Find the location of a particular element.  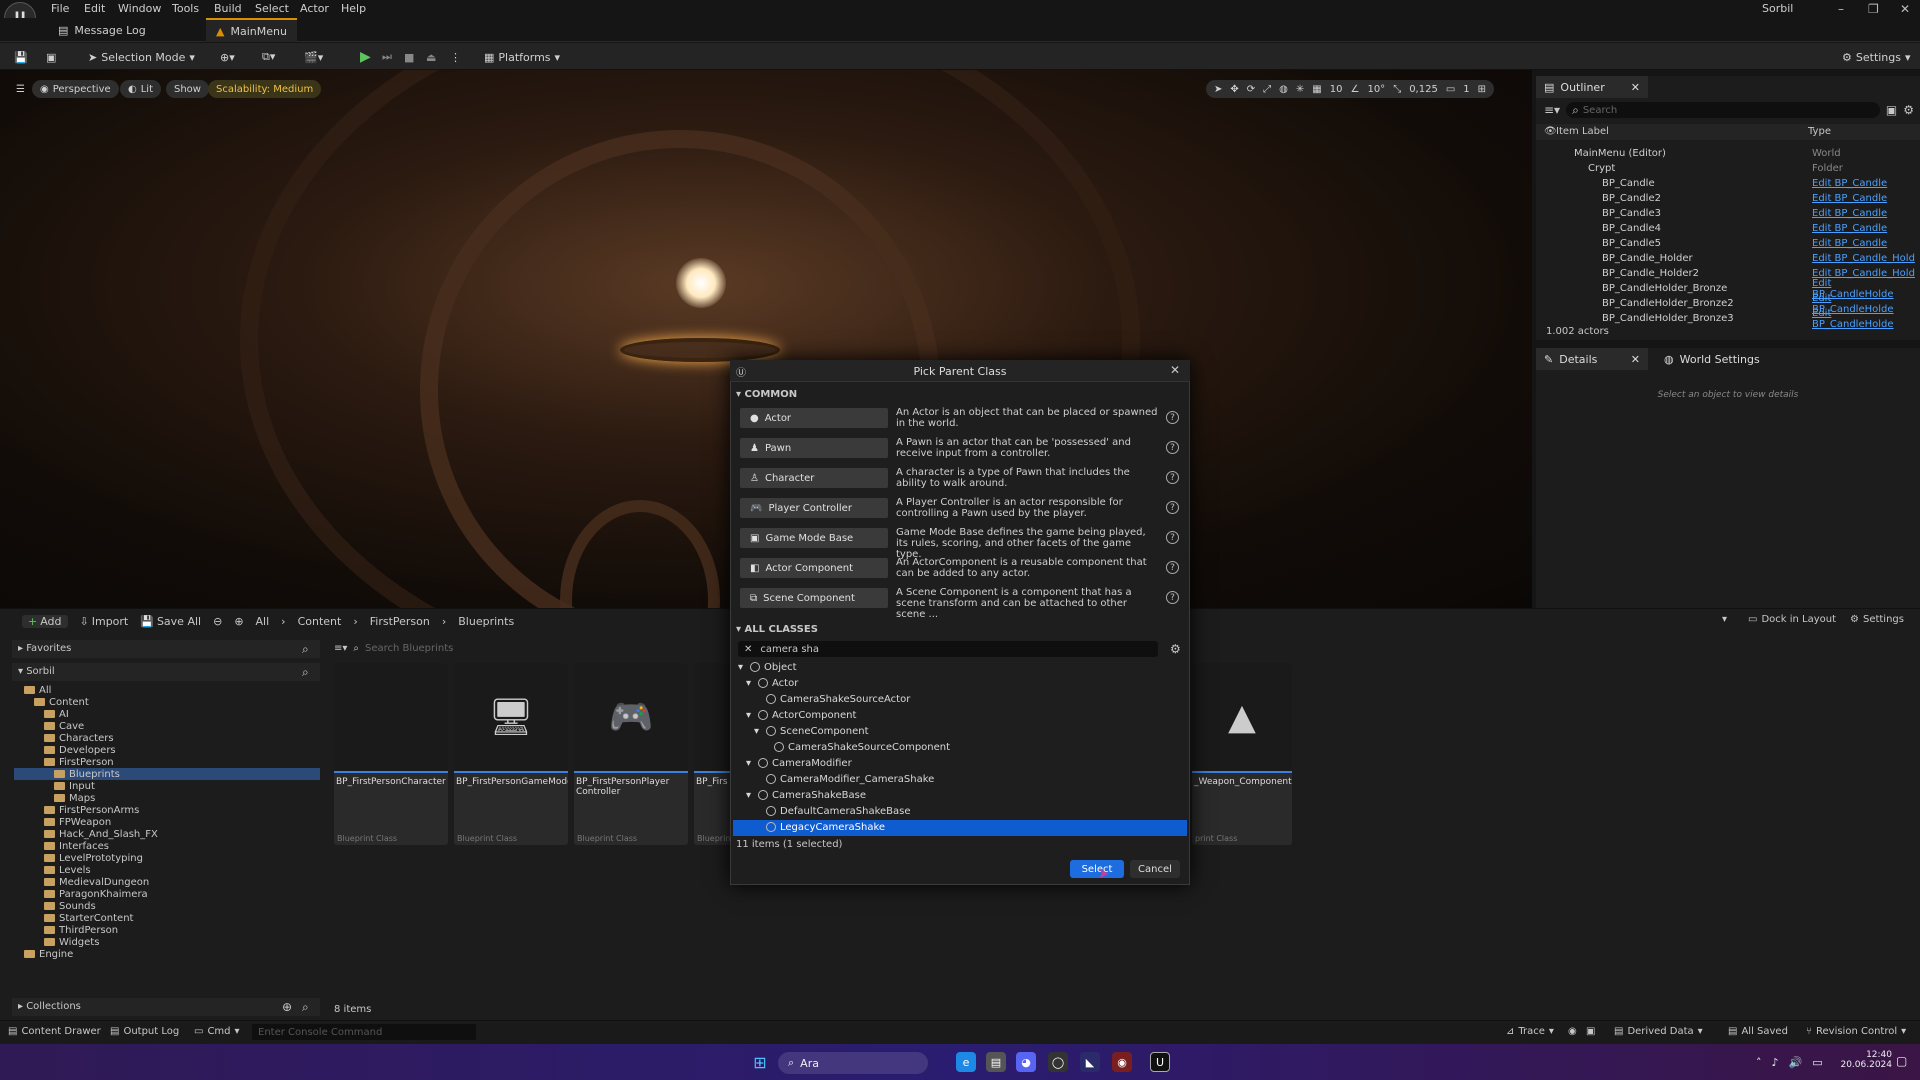

select-icon: ➤ is located at coordinates (1218, 89).